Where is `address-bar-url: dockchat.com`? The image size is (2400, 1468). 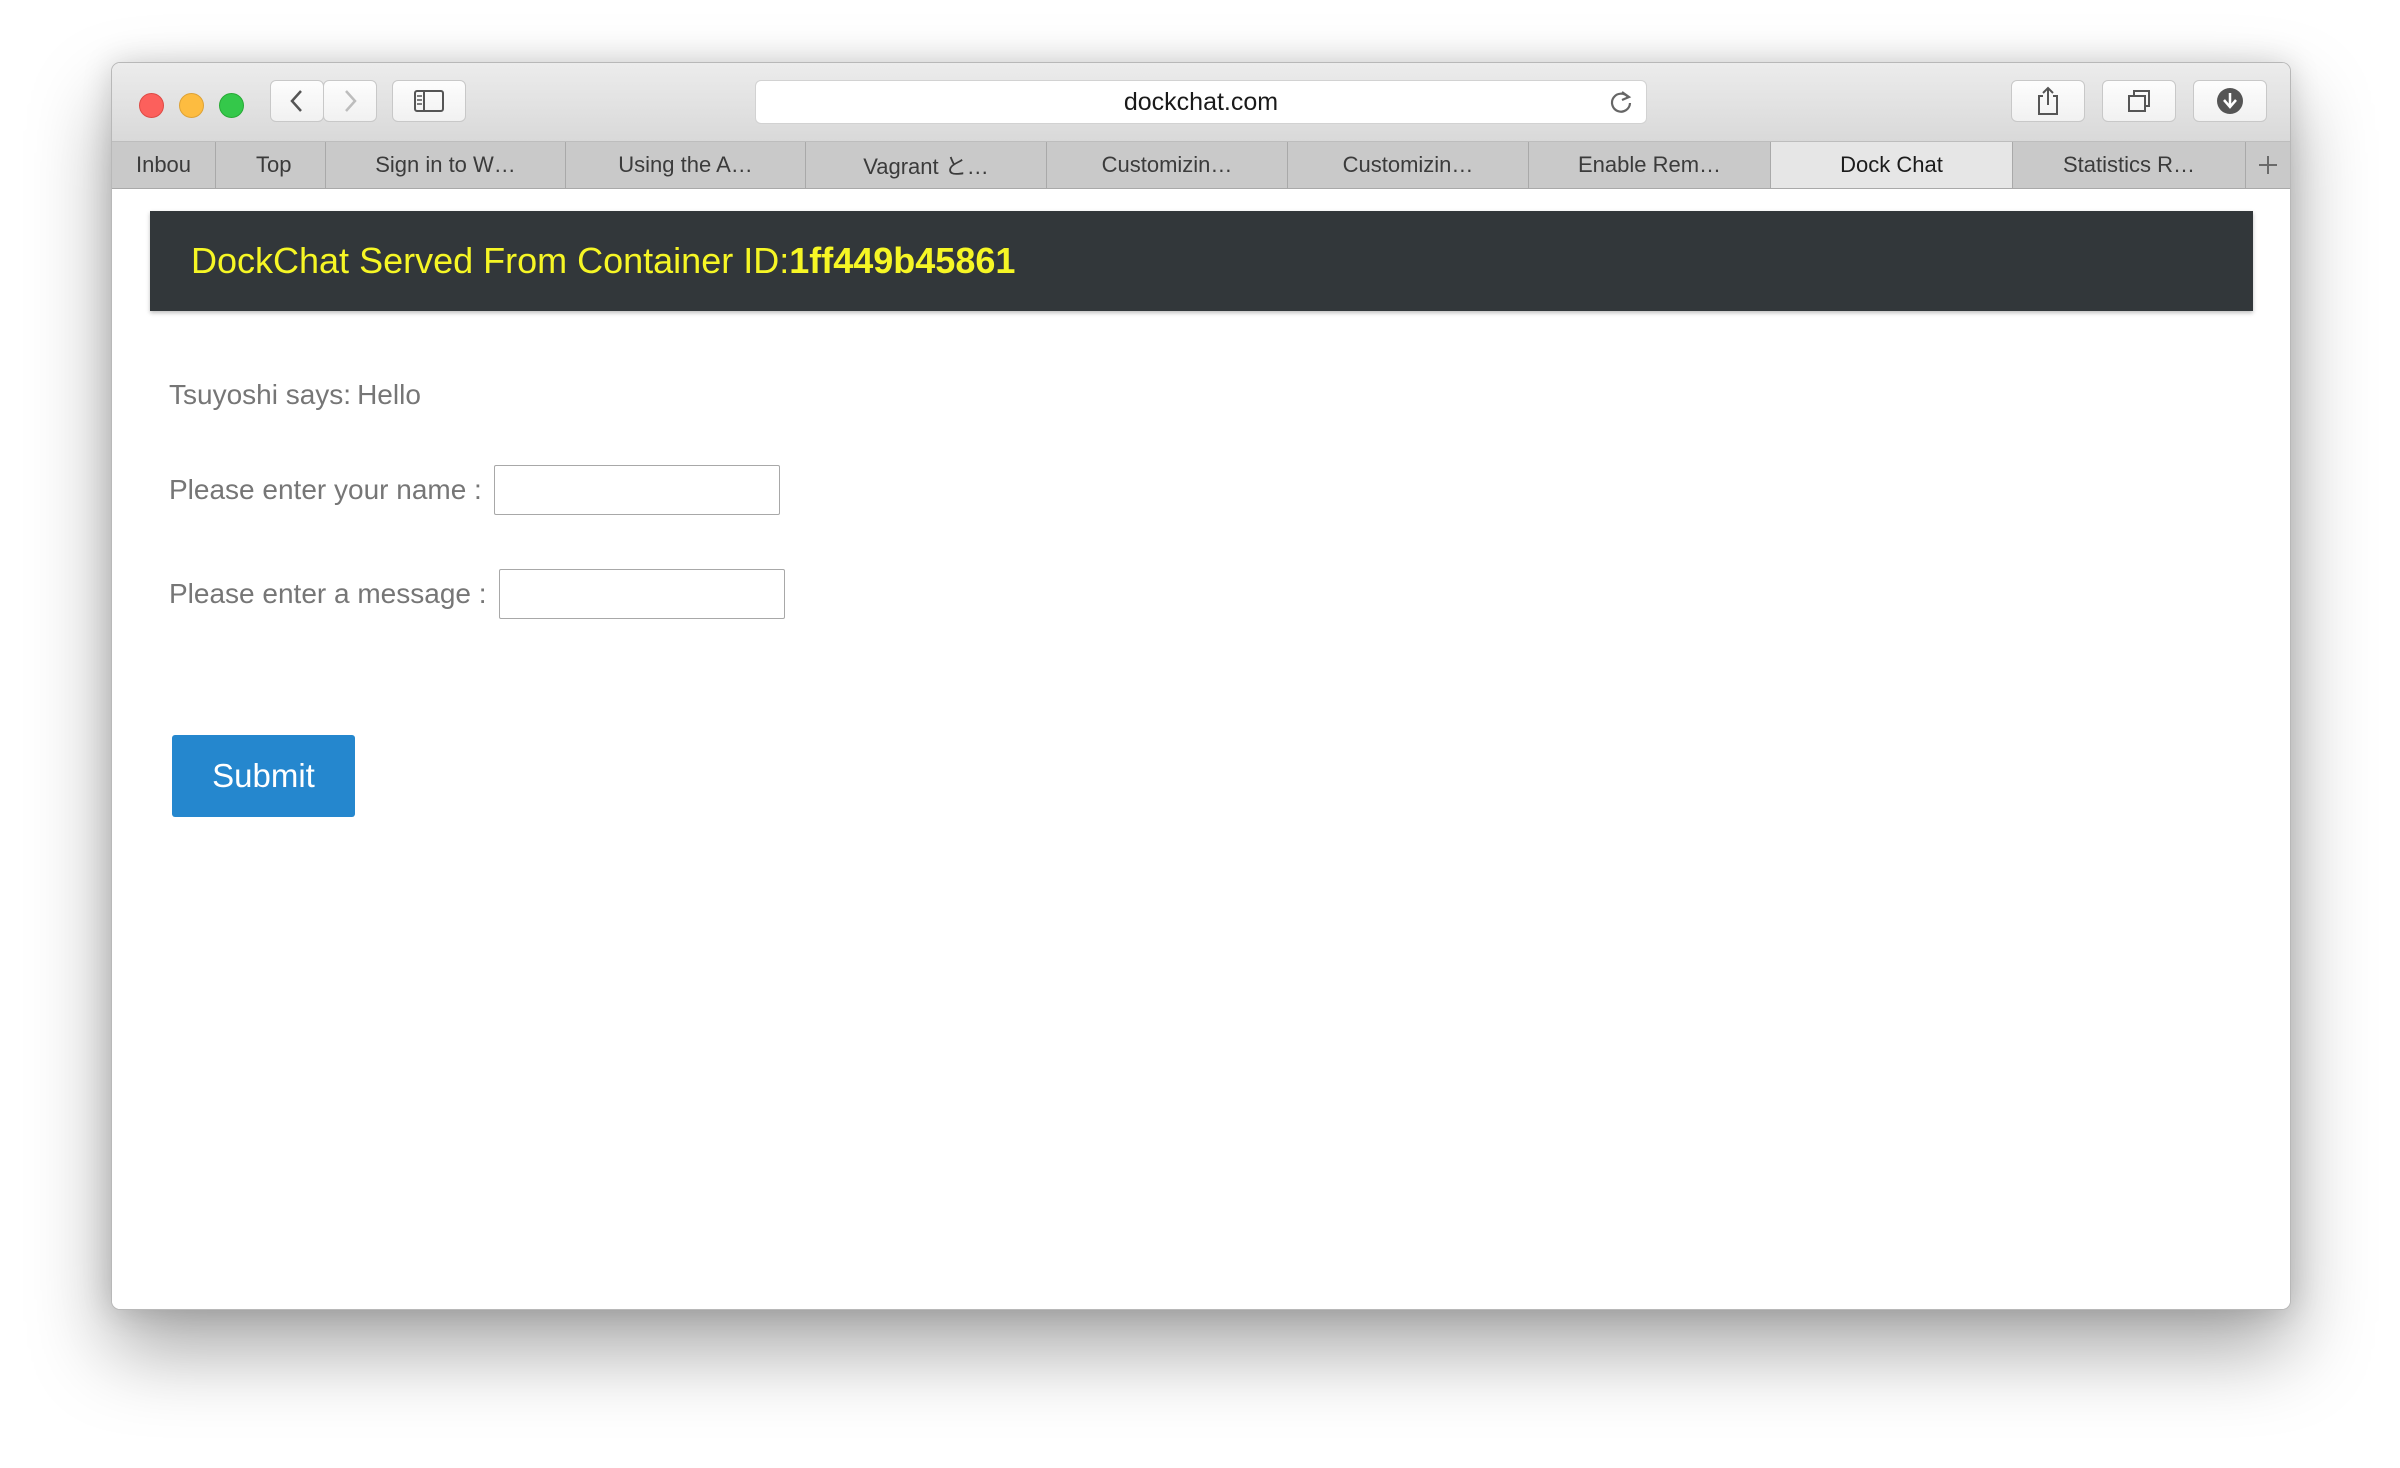
address-bar-url: dockchat.com is located at coordinates (1201, 101).